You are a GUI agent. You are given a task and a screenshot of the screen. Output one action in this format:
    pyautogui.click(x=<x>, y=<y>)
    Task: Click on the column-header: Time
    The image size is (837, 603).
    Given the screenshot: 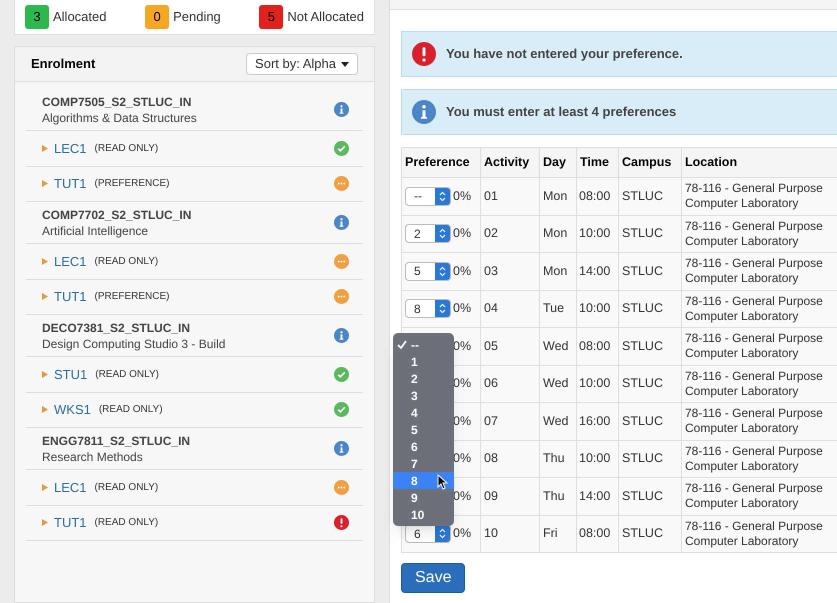 What is the action you would take?
    pyautogui.click(x=597, y=163)
    